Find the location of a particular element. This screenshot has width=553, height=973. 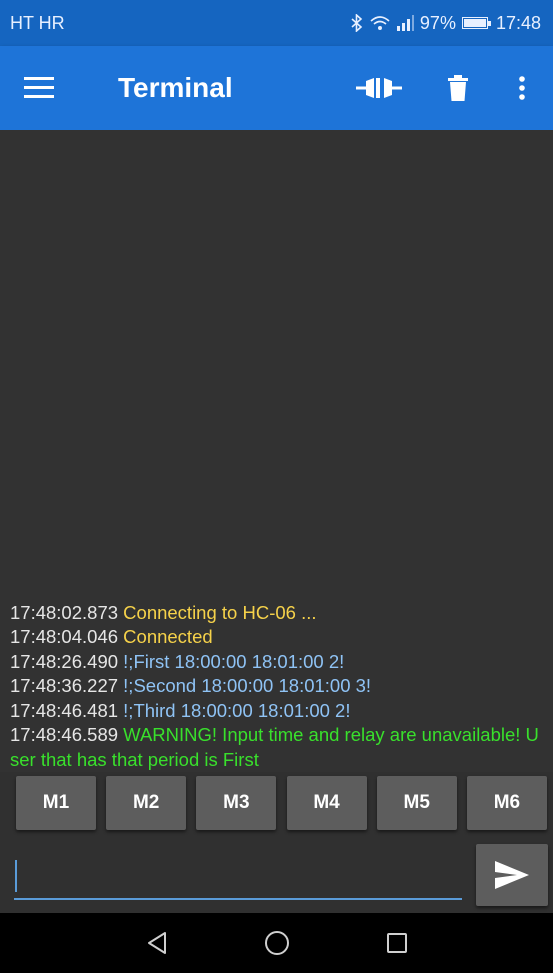

send-button is located at coordinates (512, 875).